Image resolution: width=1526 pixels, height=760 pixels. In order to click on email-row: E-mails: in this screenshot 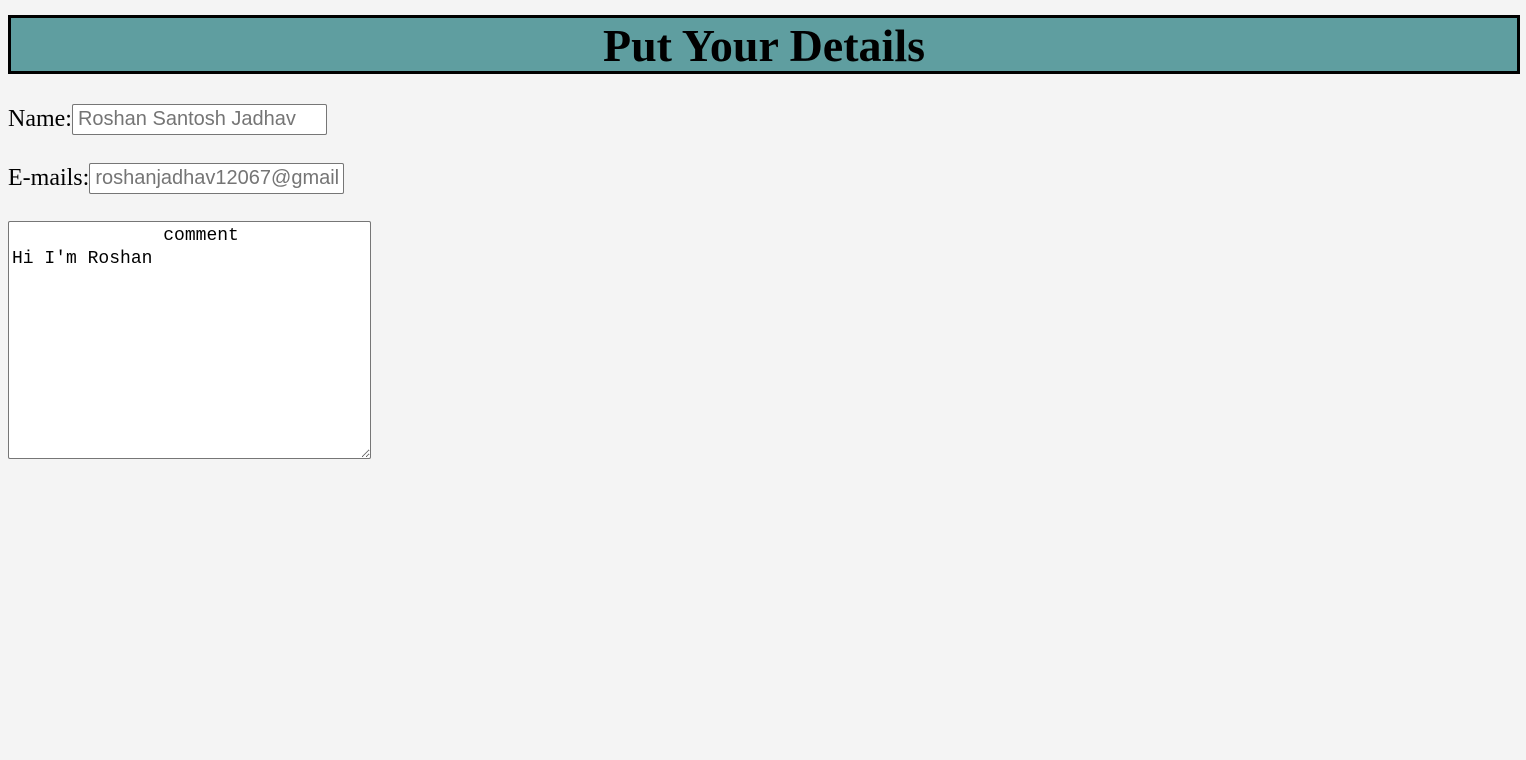, I will do `click(176, 178)`.